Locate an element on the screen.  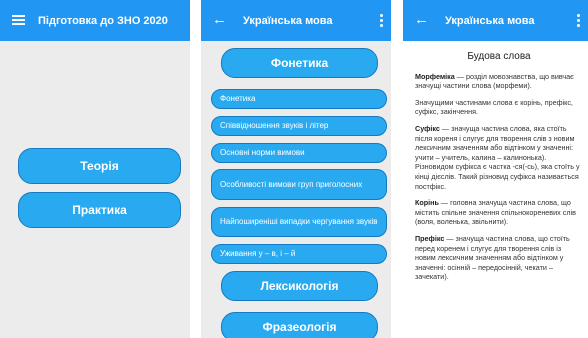
app-bar: Підготовка до ЗНО 2020 is located at coordinates (95, 20).